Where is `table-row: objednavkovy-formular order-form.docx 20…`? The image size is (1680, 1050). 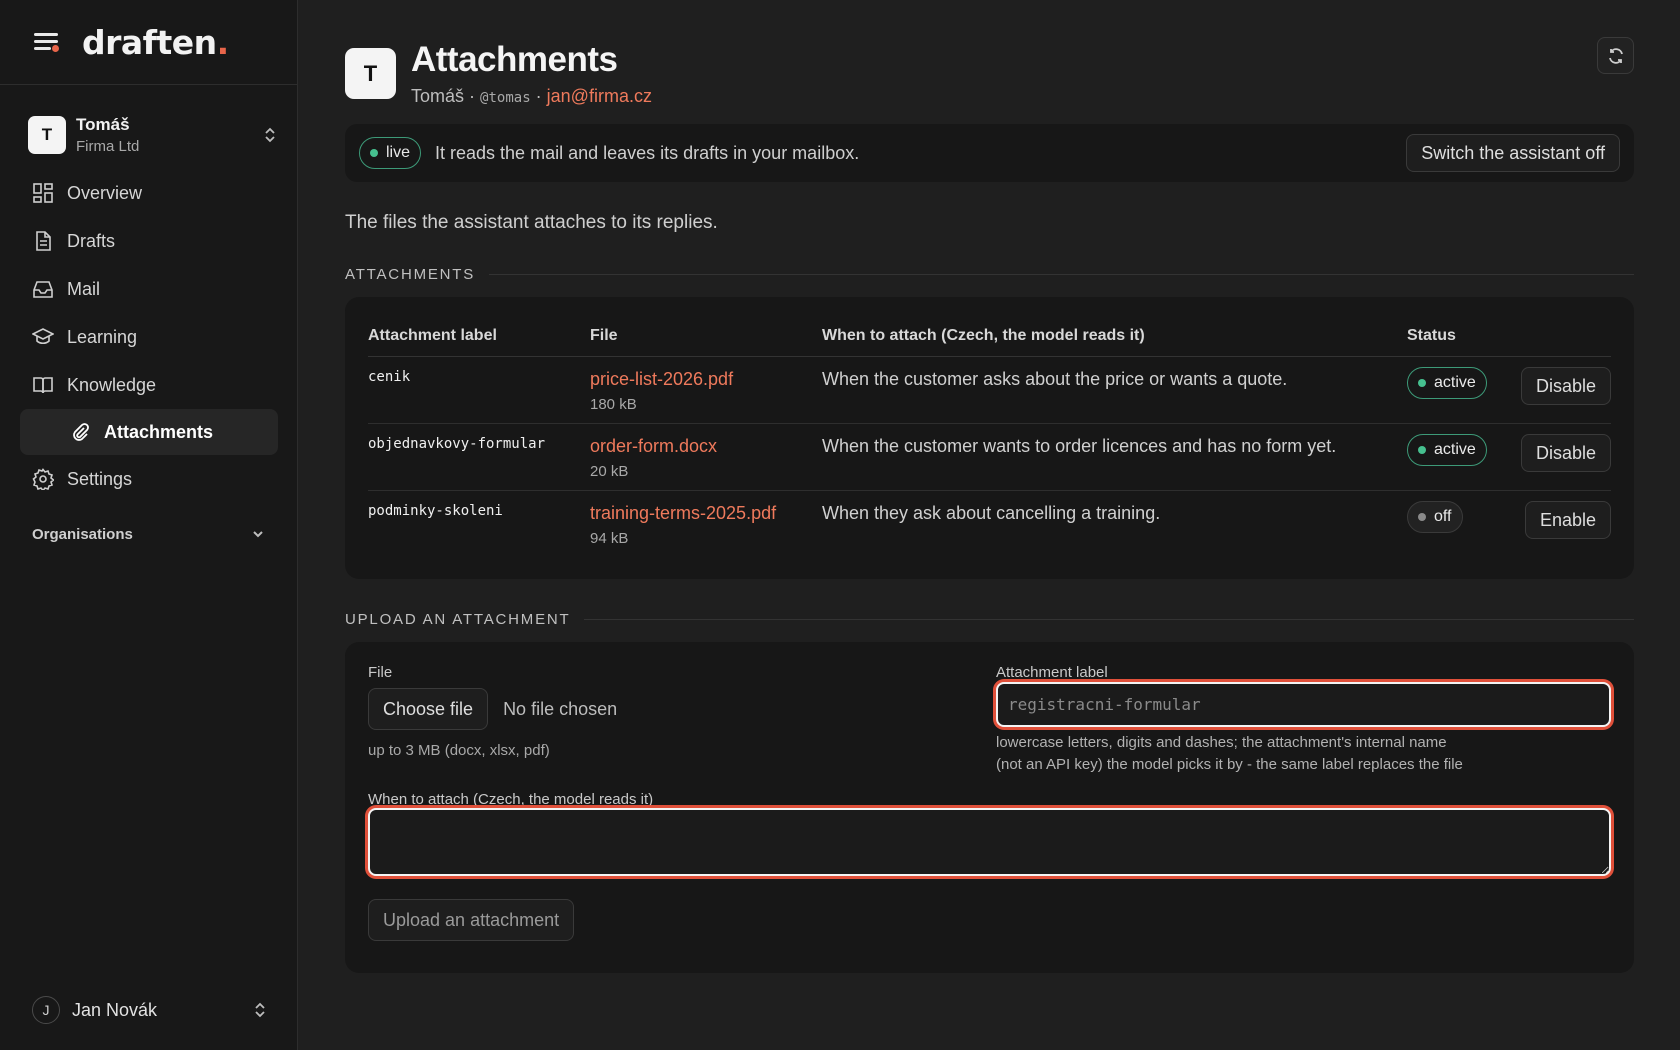
table-row: objednavkovy-formular order-form.docx 20… is located at coordinates (989, 457).